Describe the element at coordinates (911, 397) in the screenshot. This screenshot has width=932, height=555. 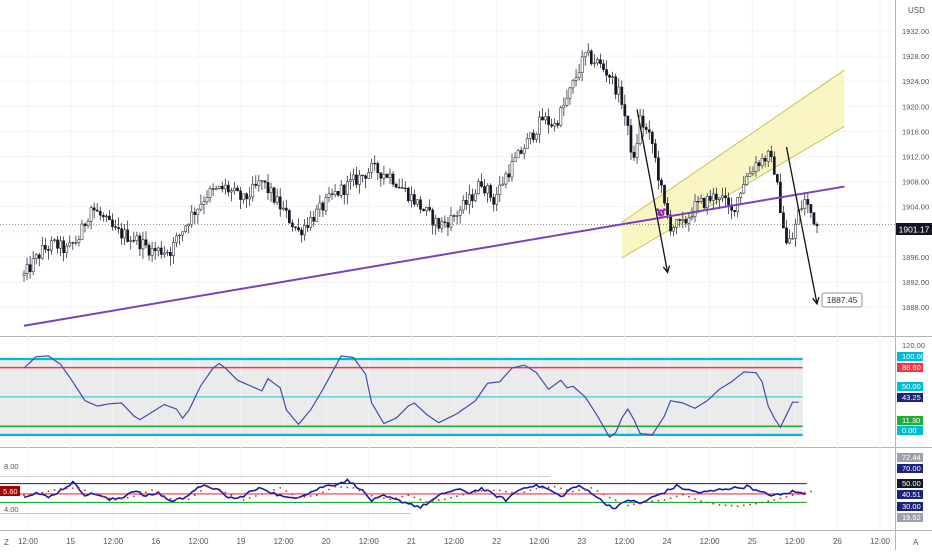
I see `osc-label-current: 43.25` at that location.